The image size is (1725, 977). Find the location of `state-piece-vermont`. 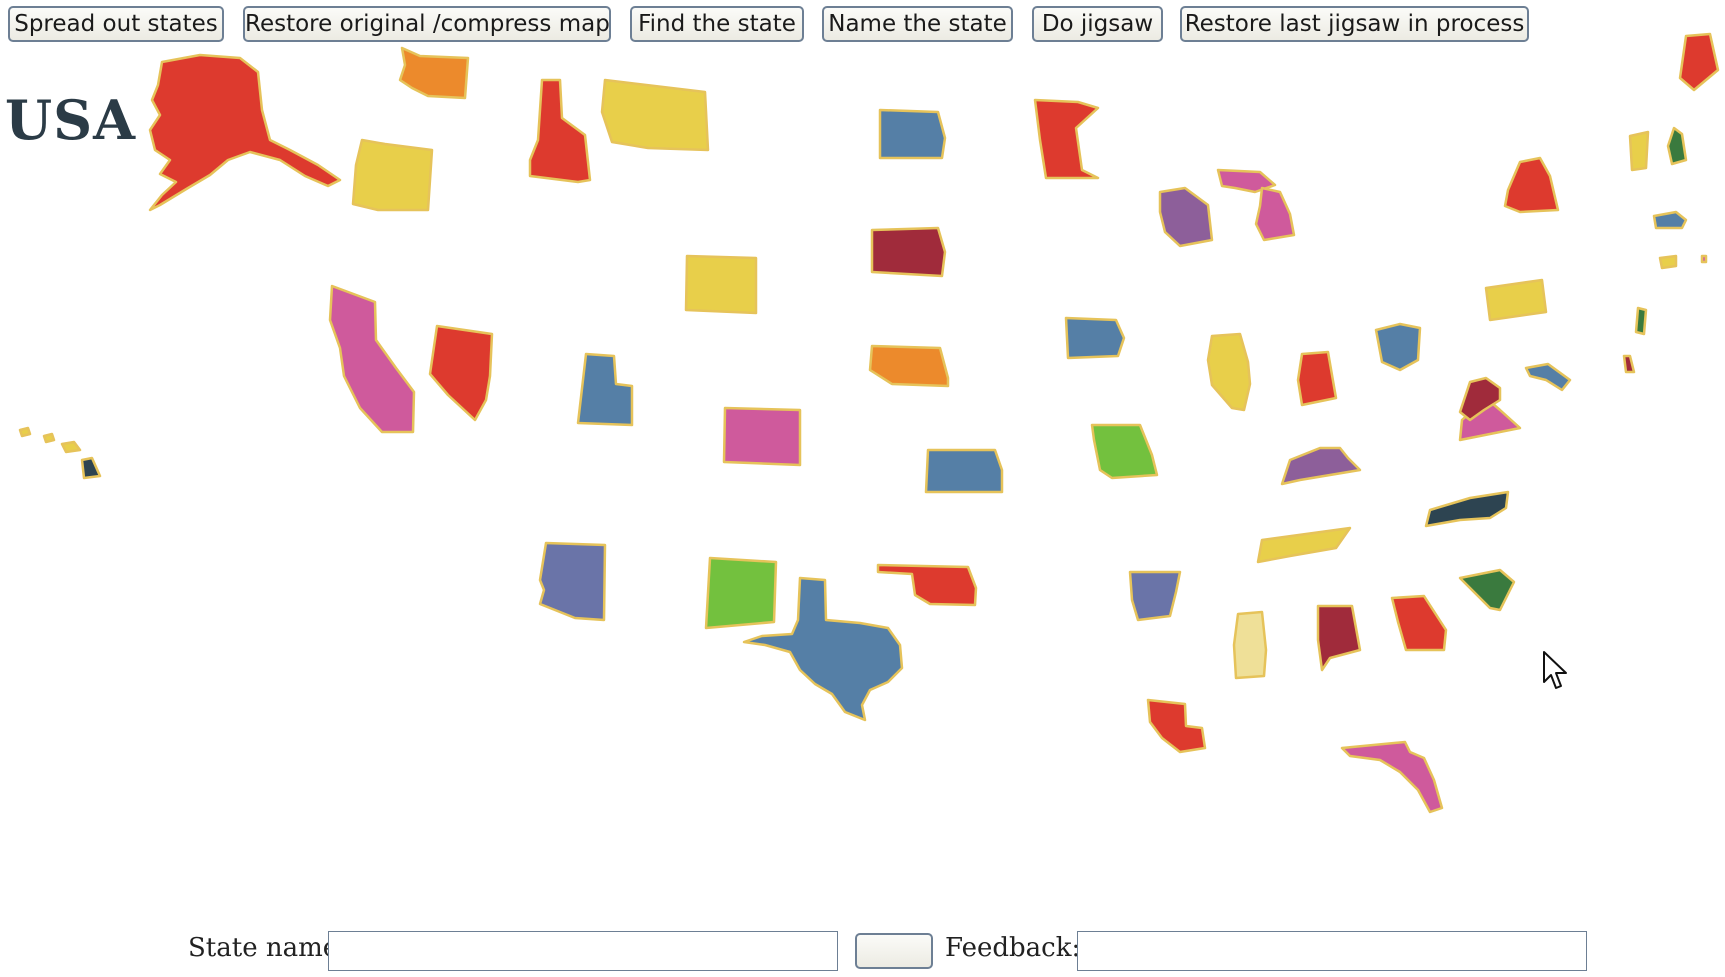

state-piece-vermont is located at coordinates (1639, 151).